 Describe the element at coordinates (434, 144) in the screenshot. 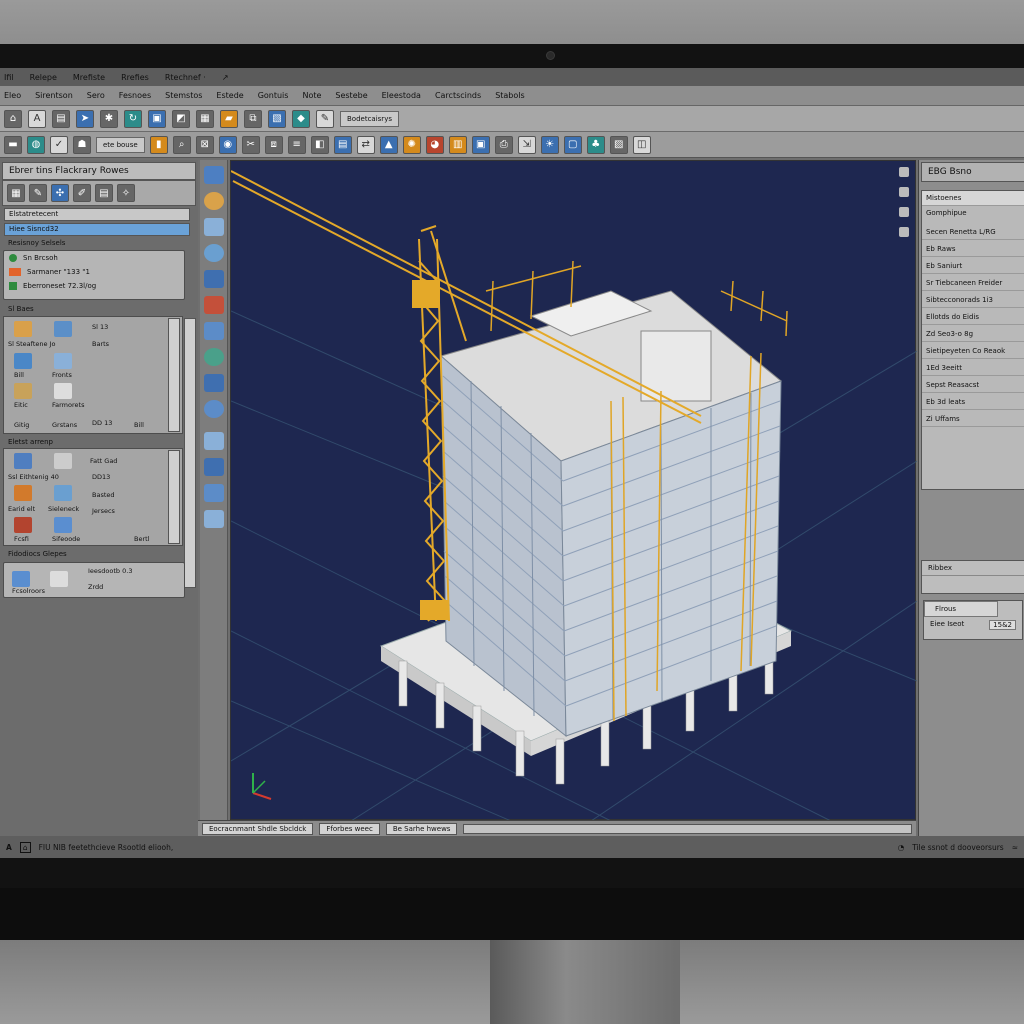

I see `color-wheel-icon: ◕` at that location.